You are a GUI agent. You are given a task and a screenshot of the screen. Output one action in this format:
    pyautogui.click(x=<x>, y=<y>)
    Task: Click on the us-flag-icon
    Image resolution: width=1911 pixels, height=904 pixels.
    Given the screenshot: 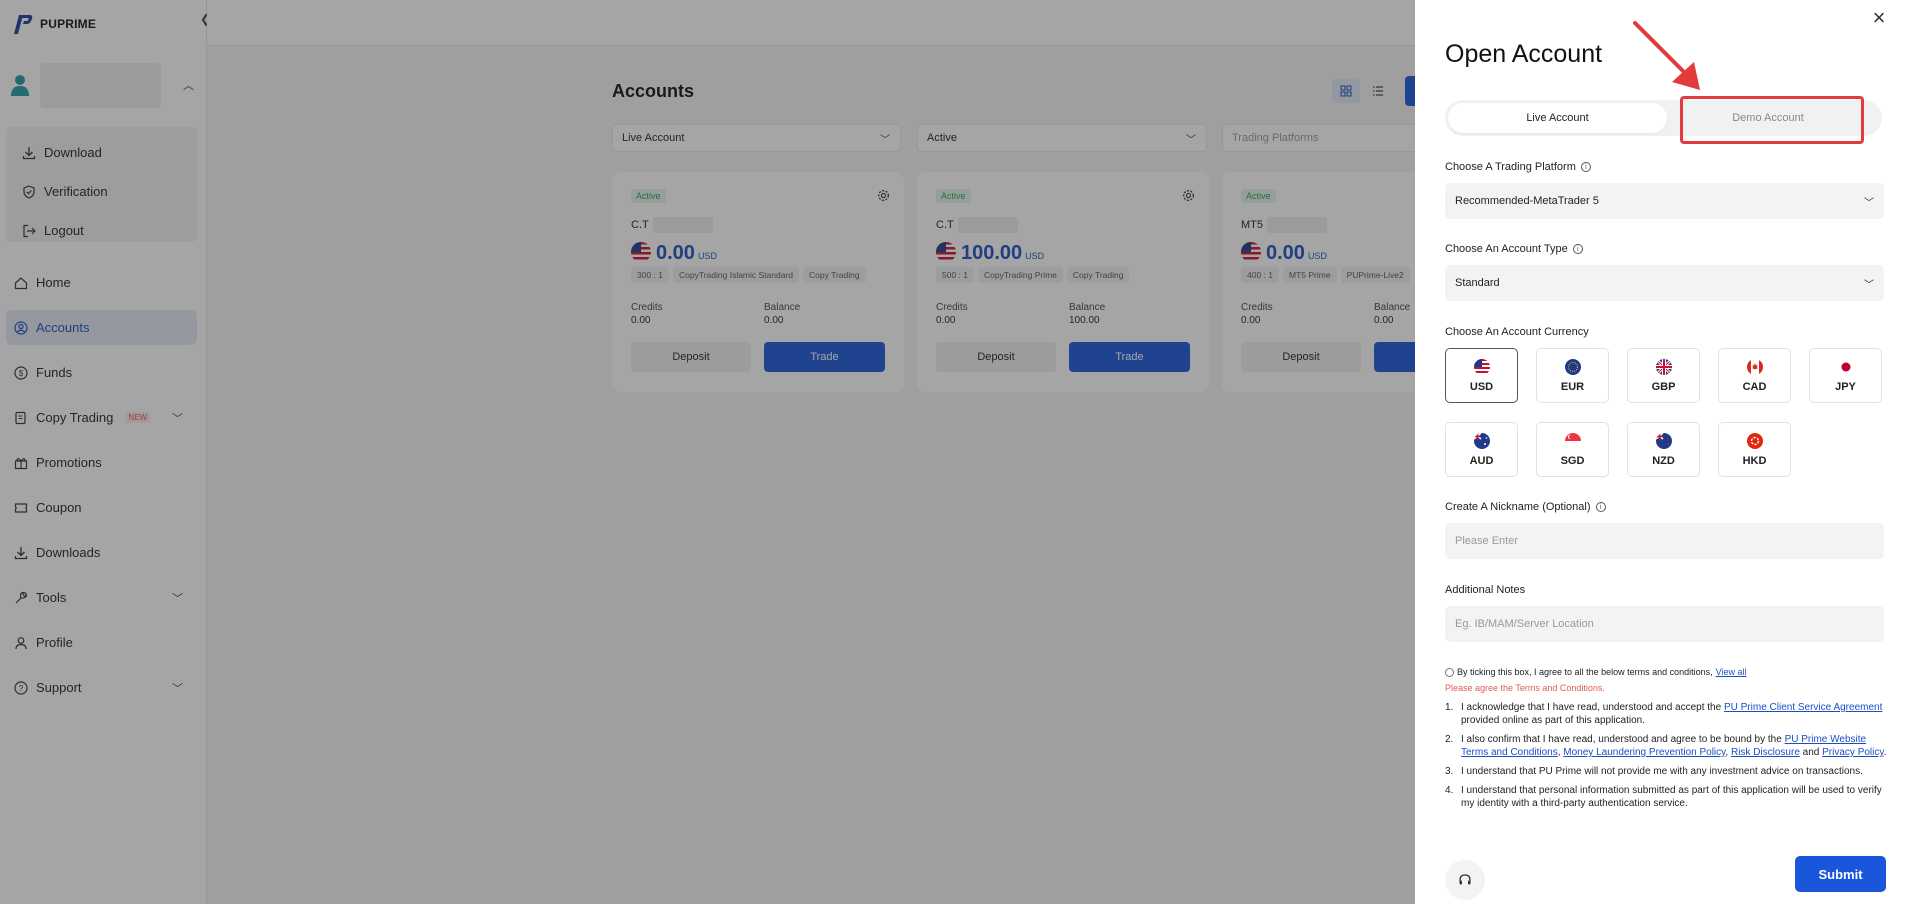 What is the action you would take?
    pyautogui.click(x=1481, y=366)
    